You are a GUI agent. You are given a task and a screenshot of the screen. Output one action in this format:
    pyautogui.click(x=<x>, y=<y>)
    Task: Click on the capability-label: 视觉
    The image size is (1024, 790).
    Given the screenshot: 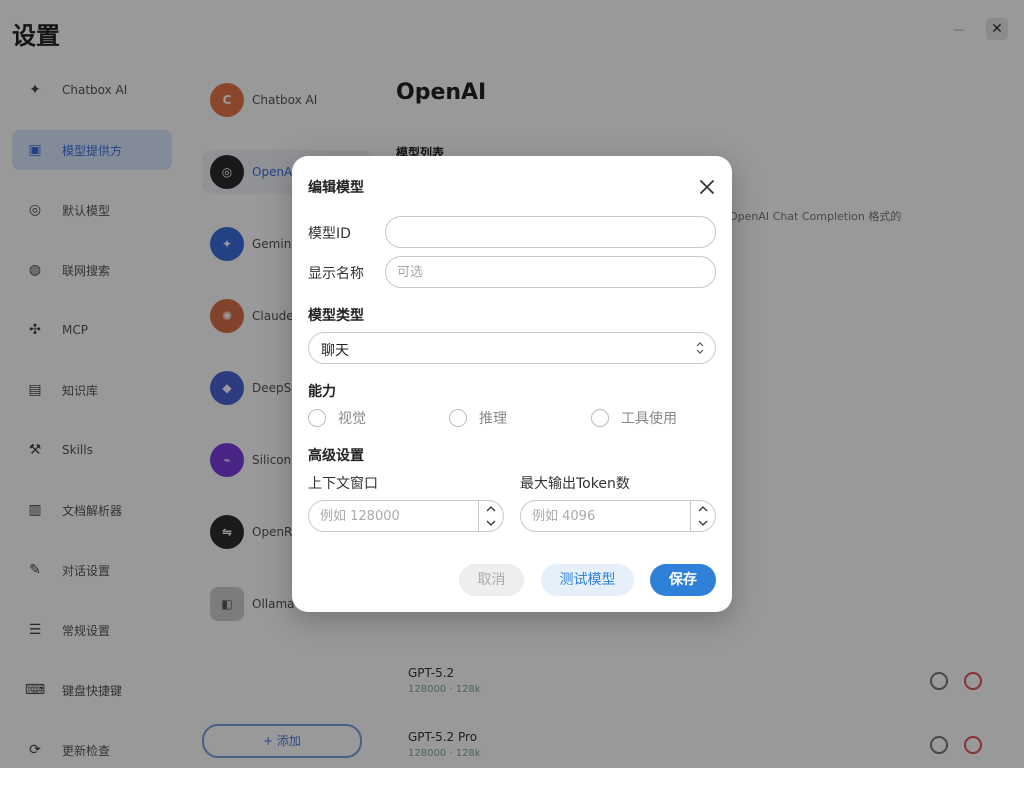 What is the action you would take?
    pyautogui.click(x=352, y=419)
    